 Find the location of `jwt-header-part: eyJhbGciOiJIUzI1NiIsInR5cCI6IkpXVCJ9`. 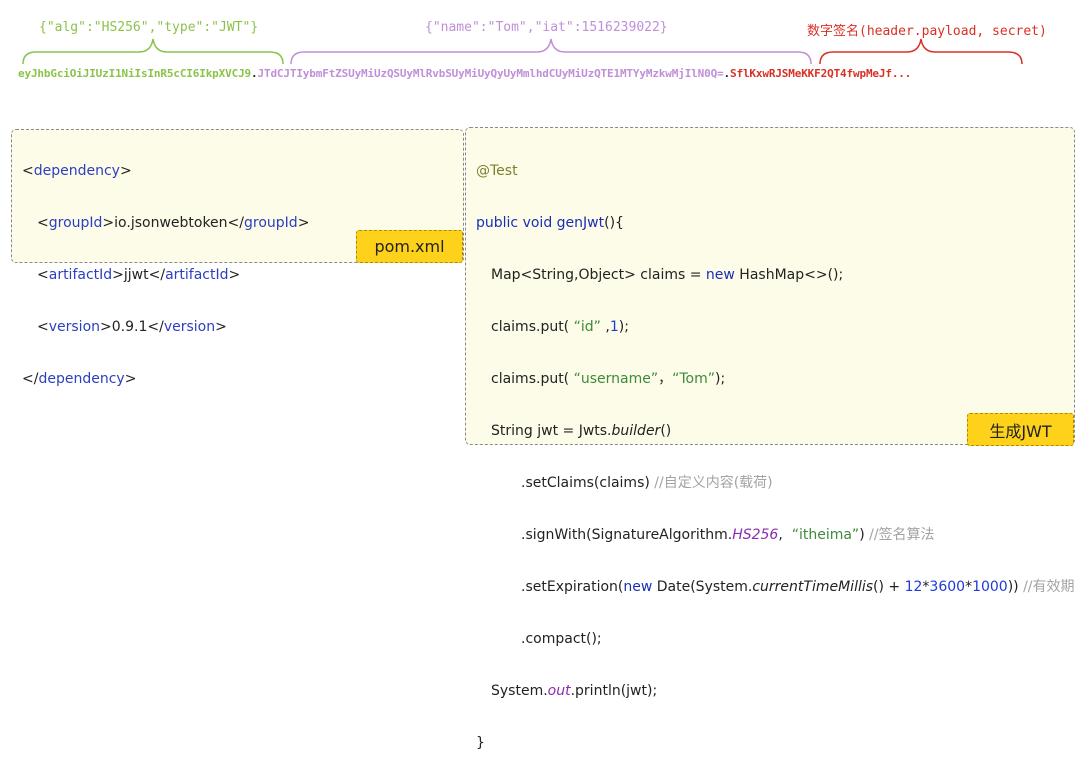

jwt-header-part: eyJhbGciOiJIUzI1NiIsInR5cCI6IkpXVCJ9 is located at coordinates (135, 73).